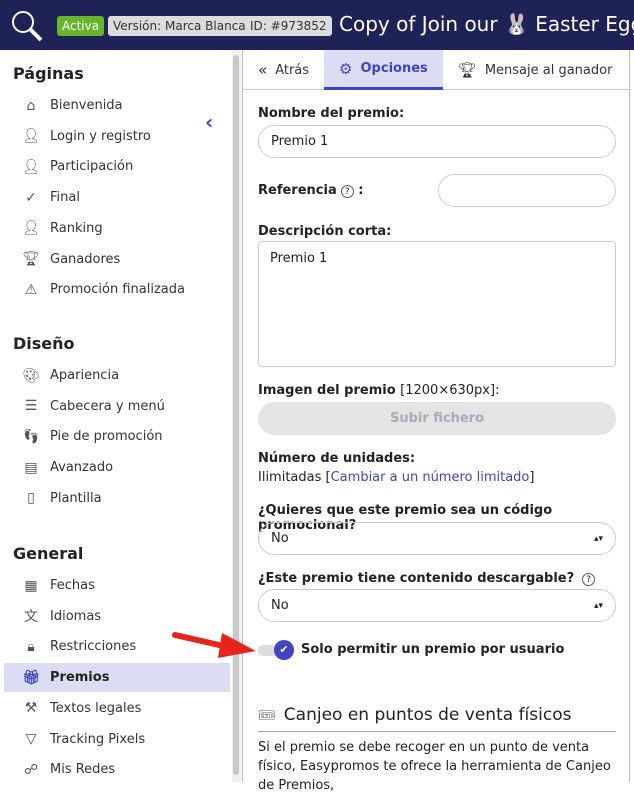 The width and height of the screenshot is (634, 795). I want to click on reference-label-text: Referencia, so click(297, 190).